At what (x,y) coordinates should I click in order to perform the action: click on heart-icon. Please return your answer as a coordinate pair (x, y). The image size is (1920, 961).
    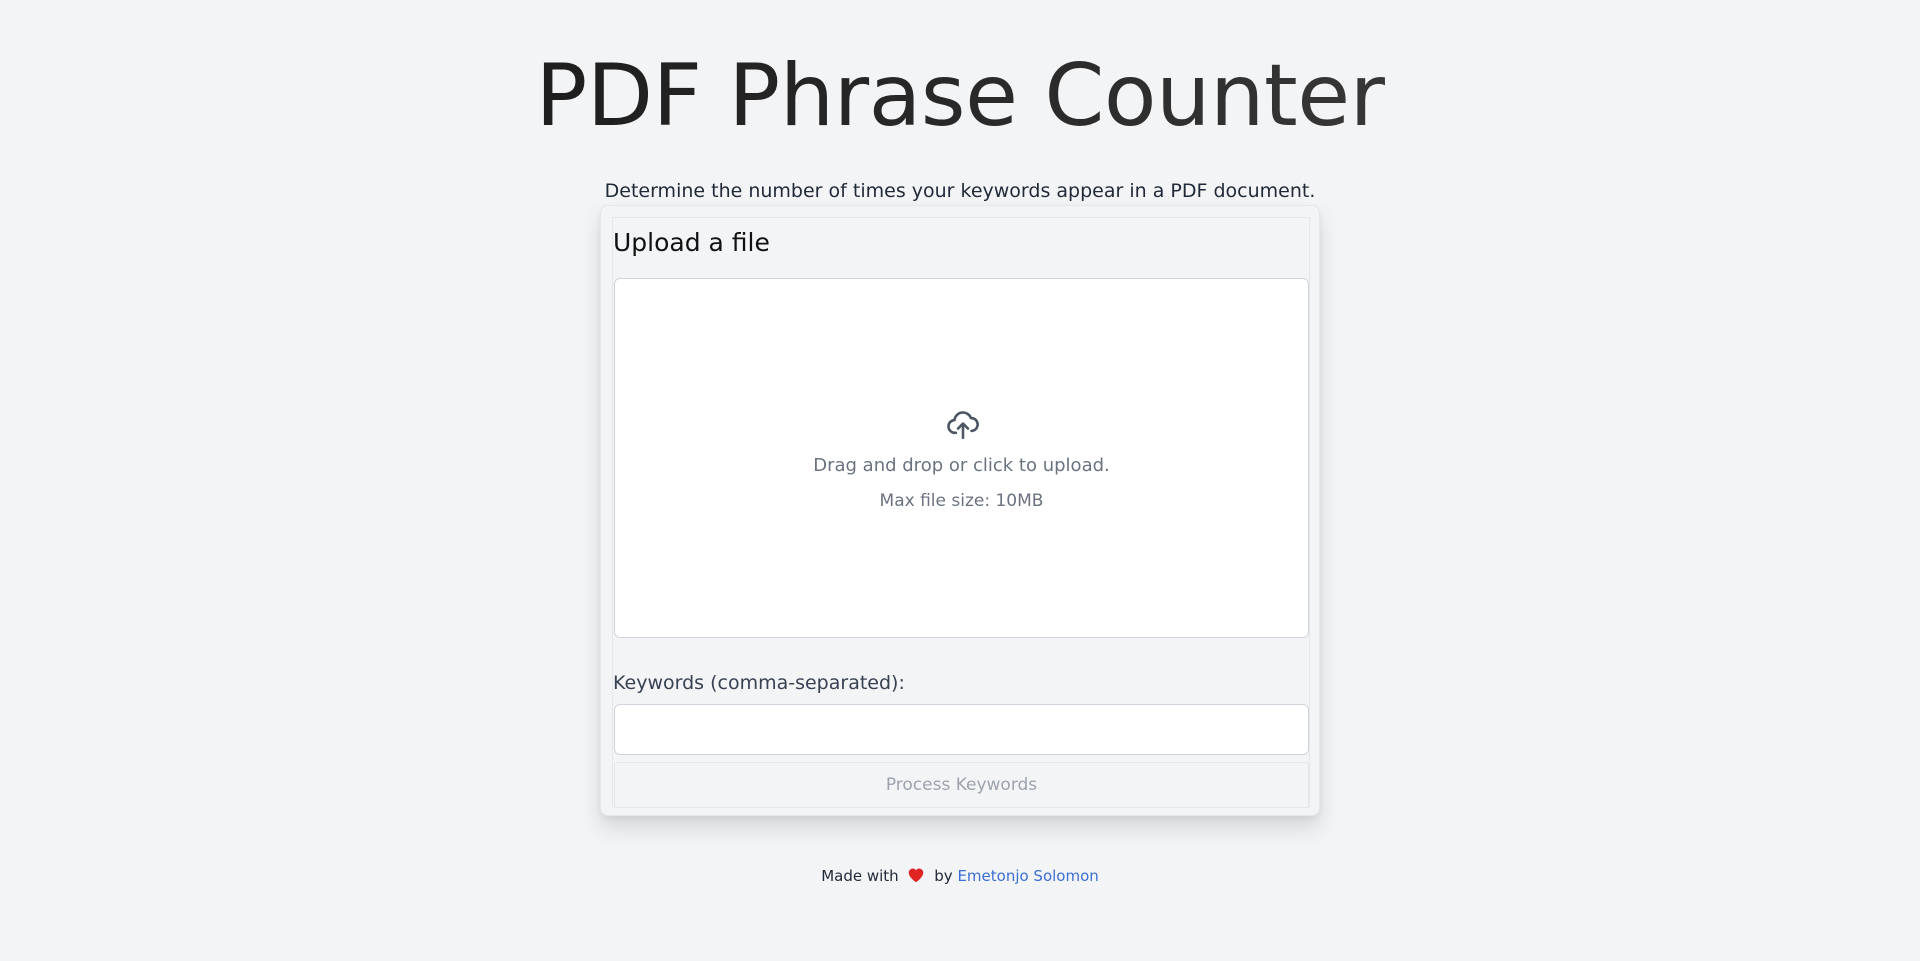
    Looking at the image, I should click on (916, 875).